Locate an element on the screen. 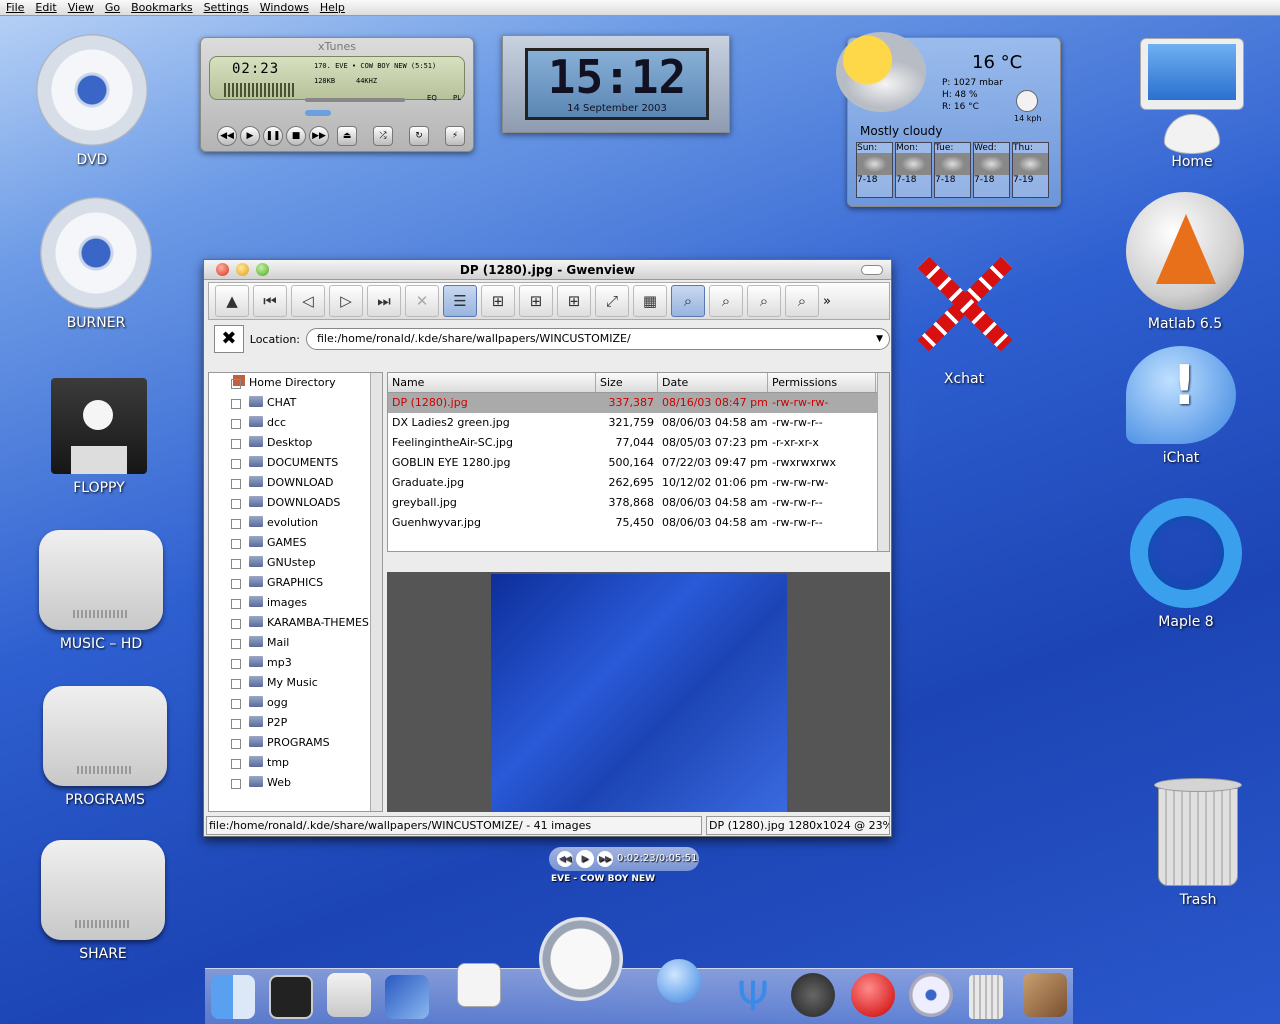  toolbar-toggle-button is located at coordinates (872, 270).